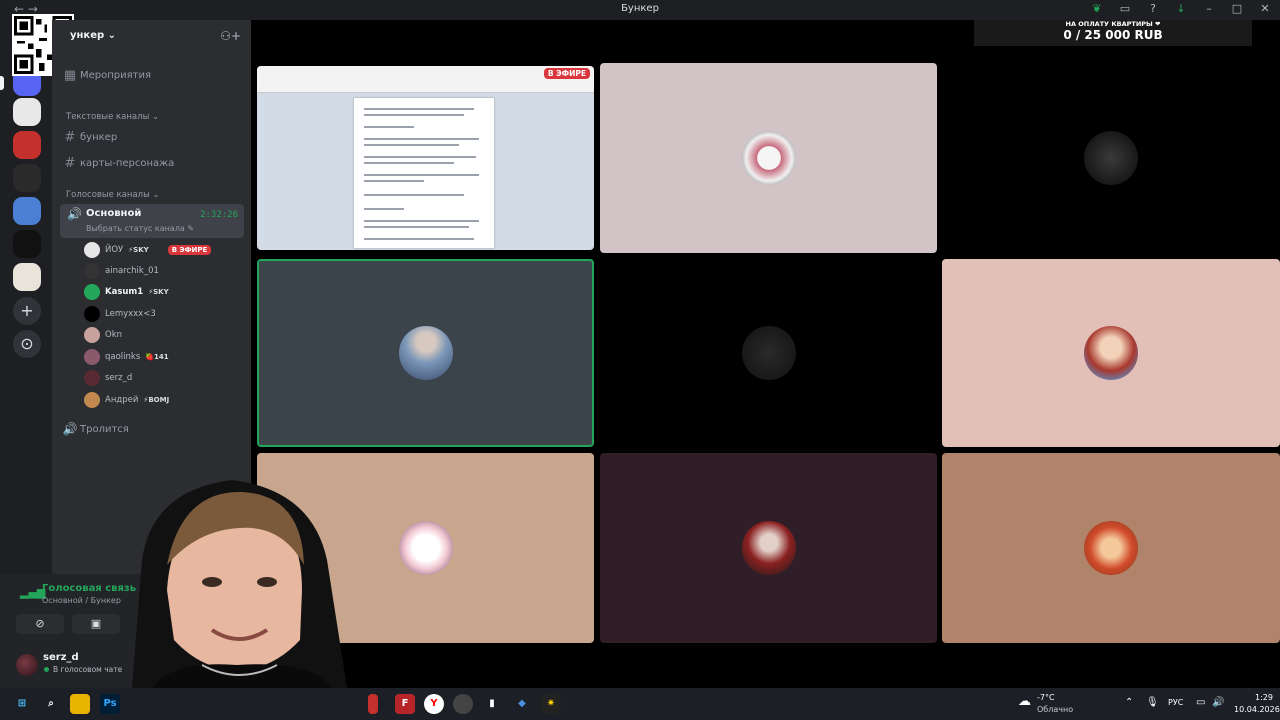  I want to click on voice-channel-trolling: 🔊 Тролится, so click(94, 429).